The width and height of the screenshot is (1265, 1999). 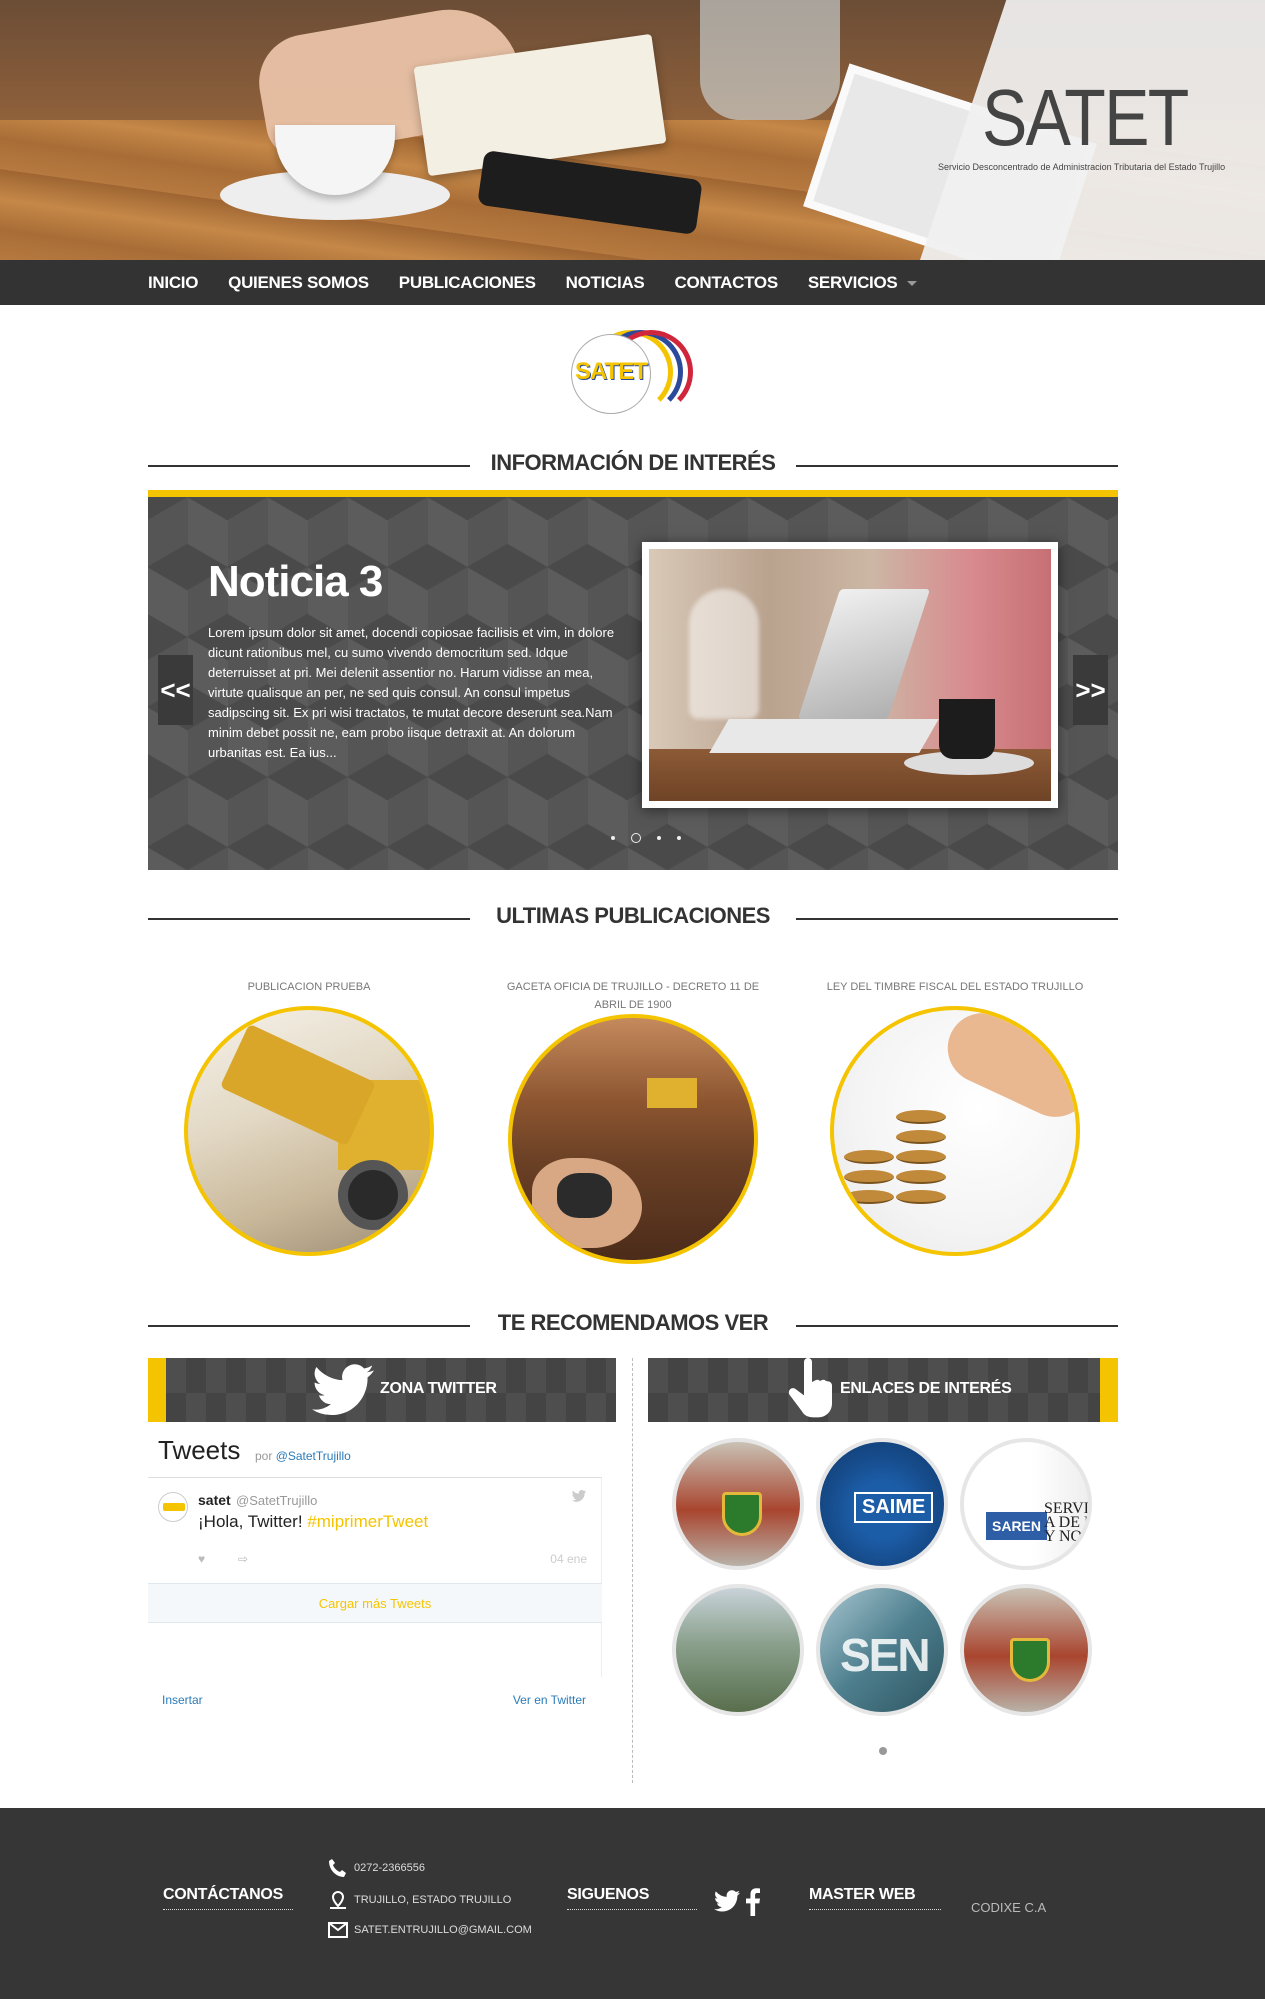 I want to click on link-item-seniat: SEN, so click(x=882, y=1650).